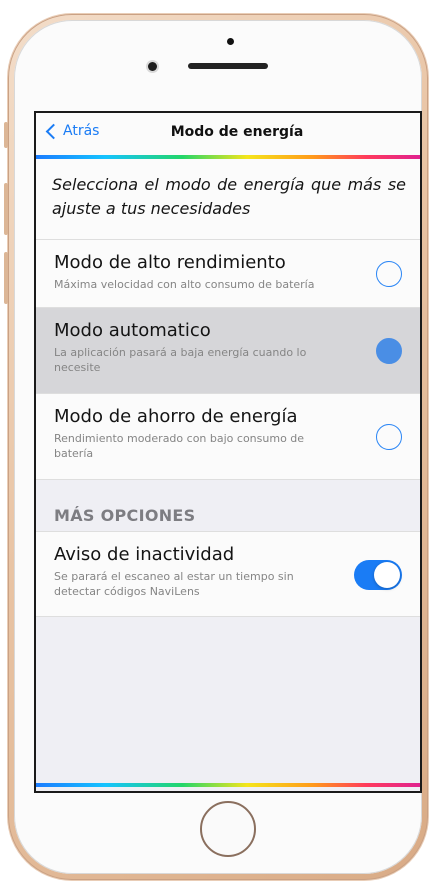 Image resolution: width=439 pixels, height=887 pixels. I want to click on mode-title: Modo de ahorro de energía, so click(176, 416).